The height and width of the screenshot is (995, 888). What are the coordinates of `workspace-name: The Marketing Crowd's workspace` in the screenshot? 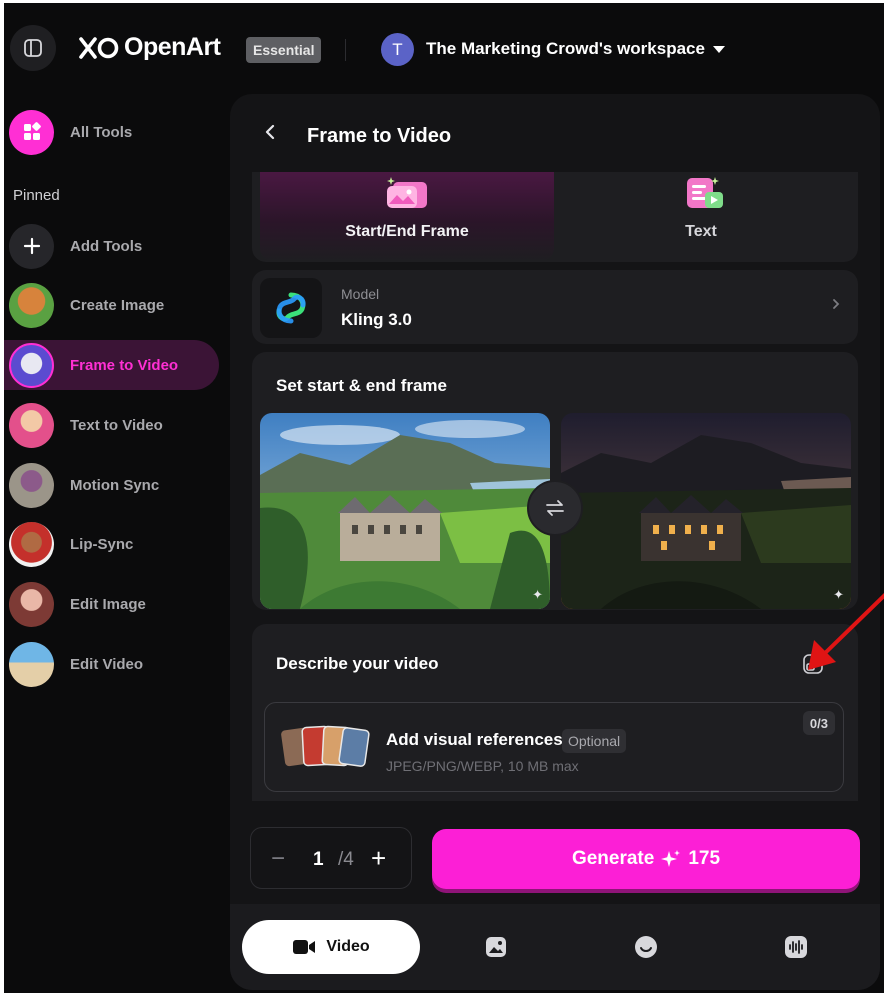 It's located at (565, 49).